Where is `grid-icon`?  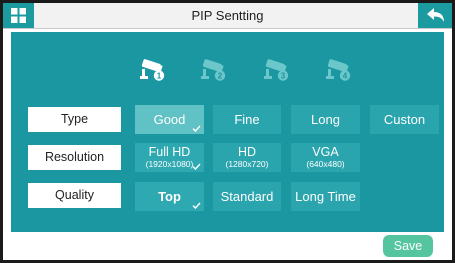
grid-icon is located at coordinates (18, 15).